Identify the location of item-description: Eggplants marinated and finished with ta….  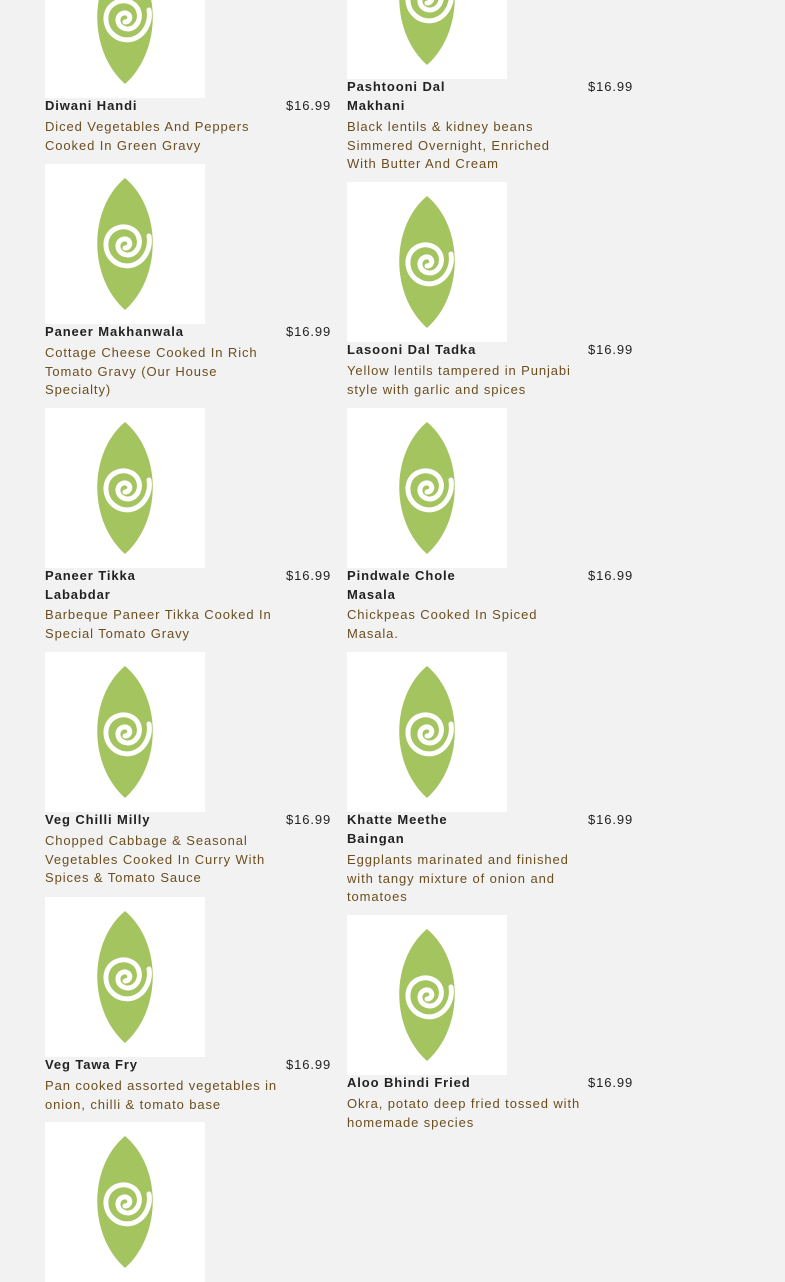
(458, 878).